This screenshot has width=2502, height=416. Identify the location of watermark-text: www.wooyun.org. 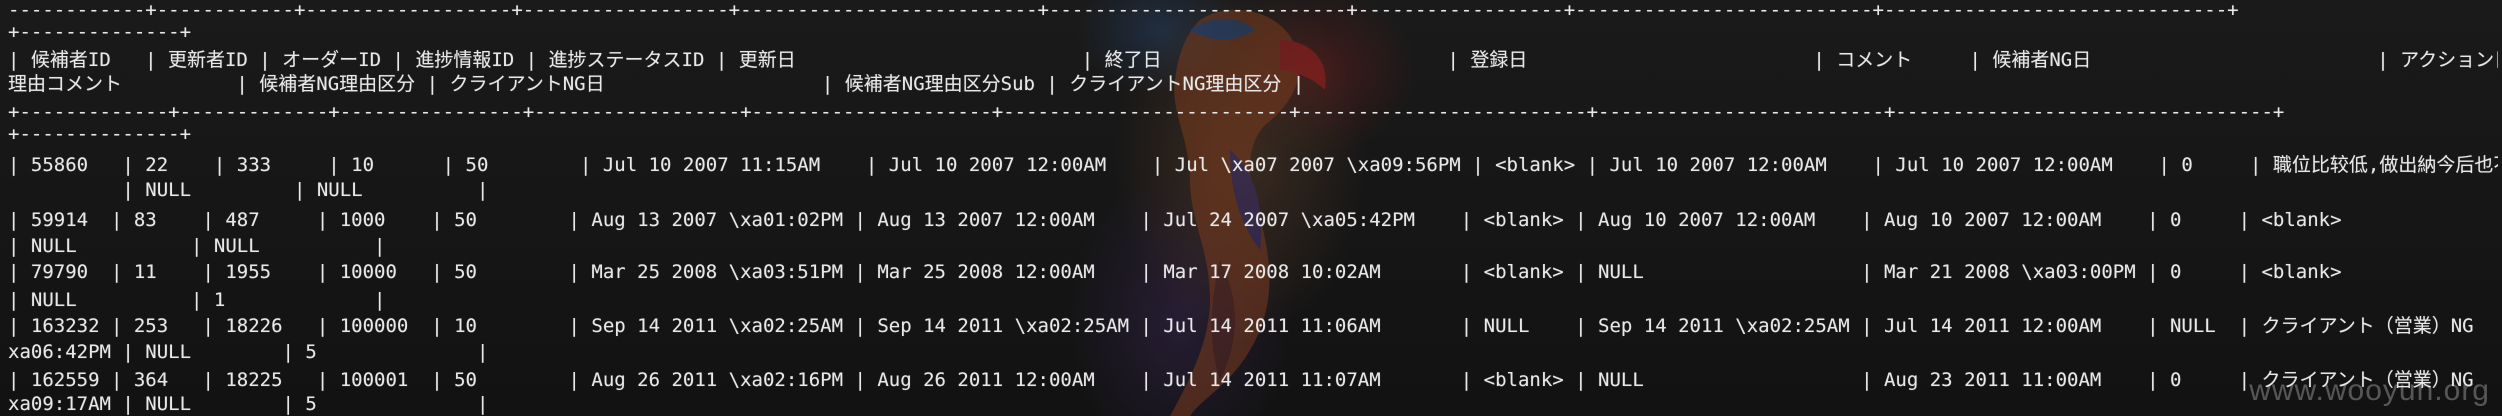
(2369, 390).